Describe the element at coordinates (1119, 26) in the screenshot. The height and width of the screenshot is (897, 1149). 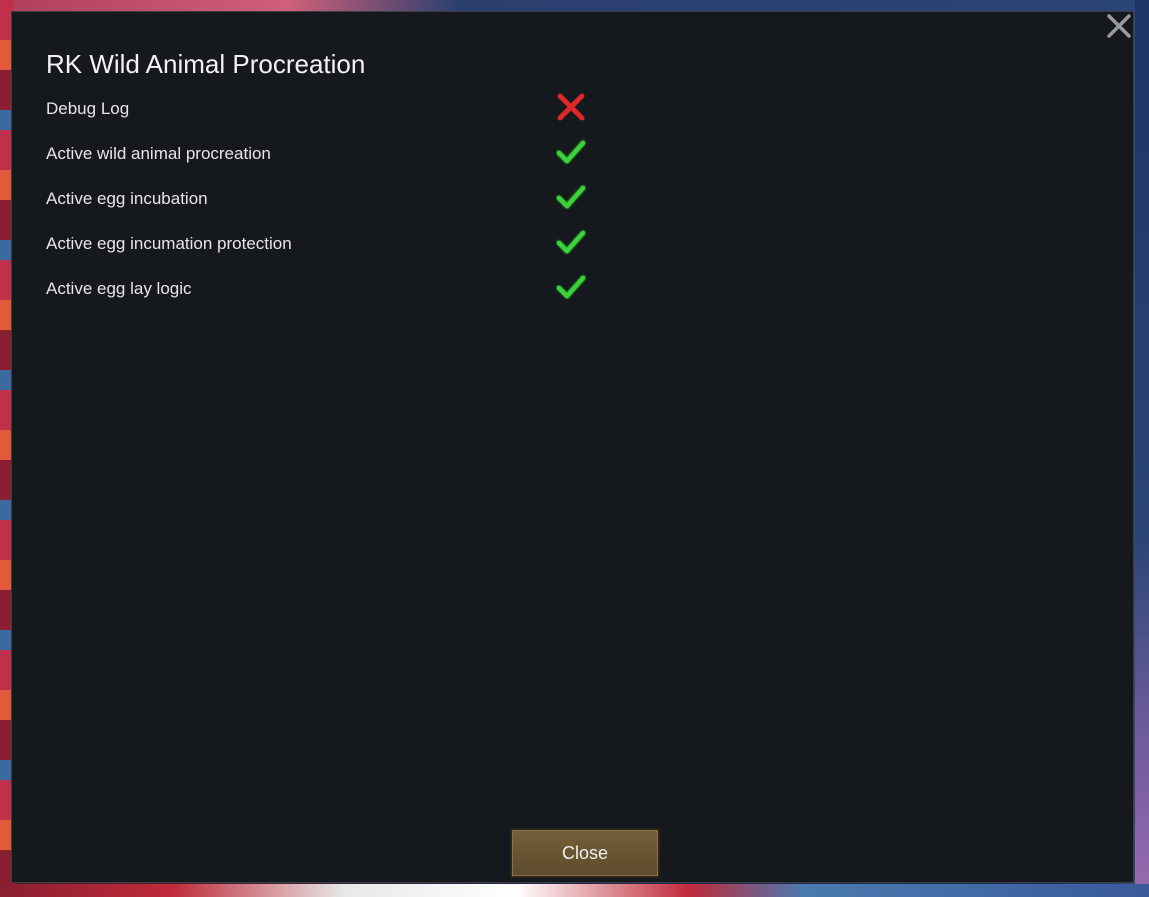
I see `close-x-icon` at that location.